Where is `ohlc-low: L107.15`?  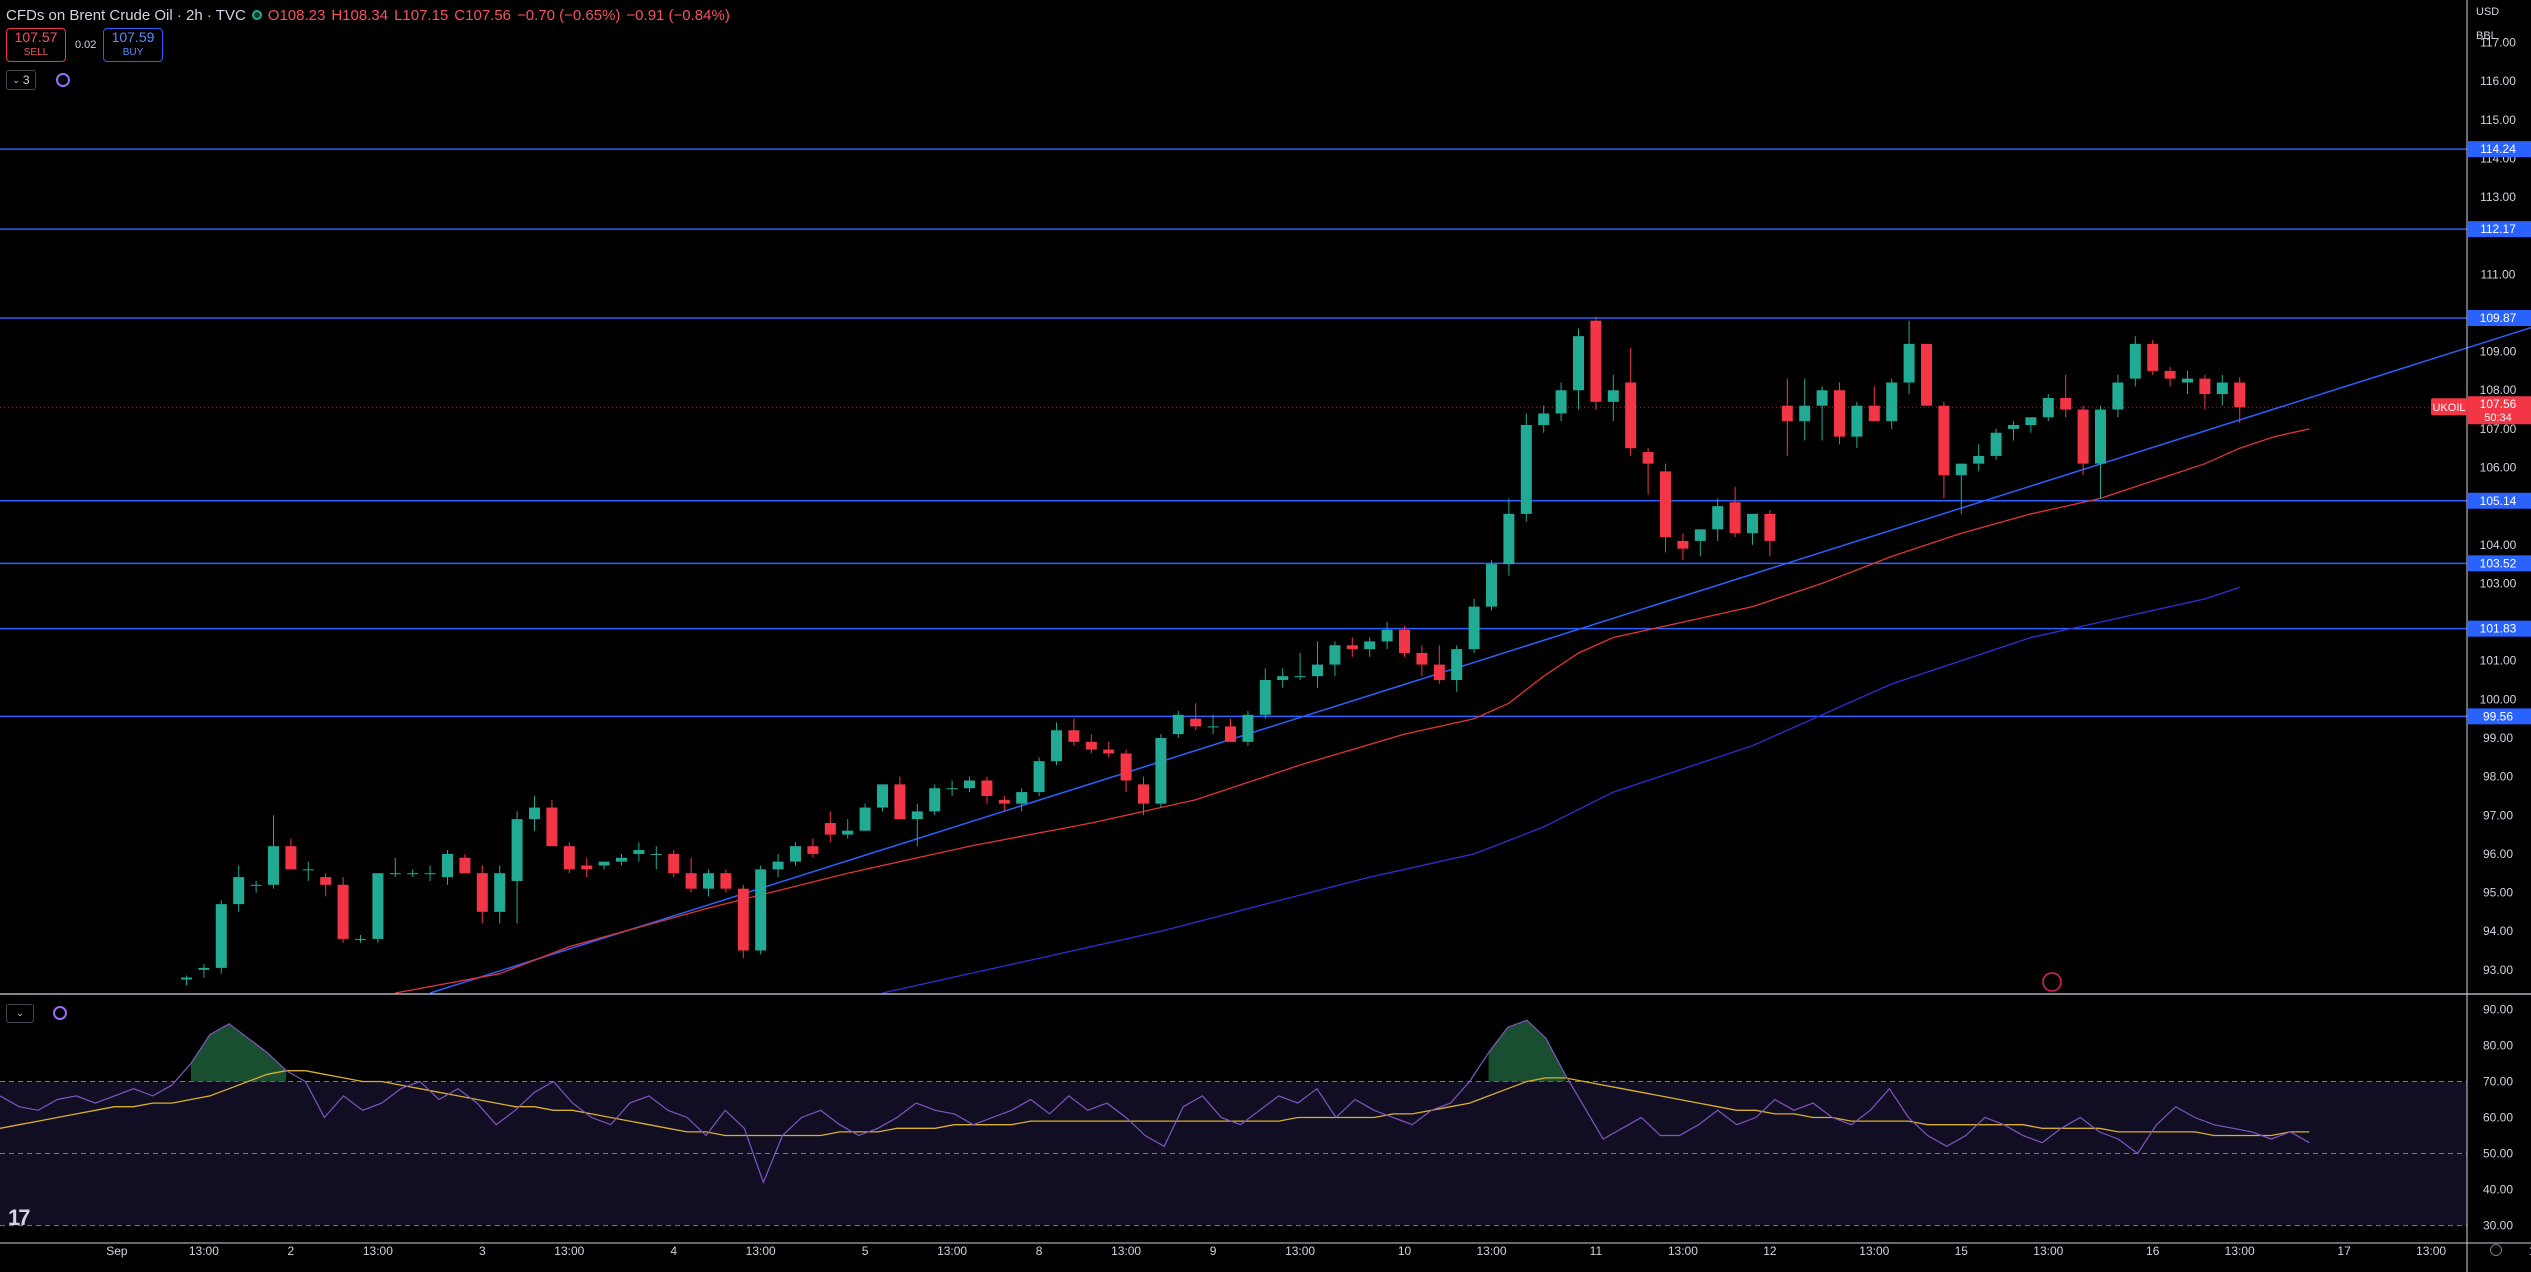
ohlc-low: L107.15 is located at coordinates (421, 15).